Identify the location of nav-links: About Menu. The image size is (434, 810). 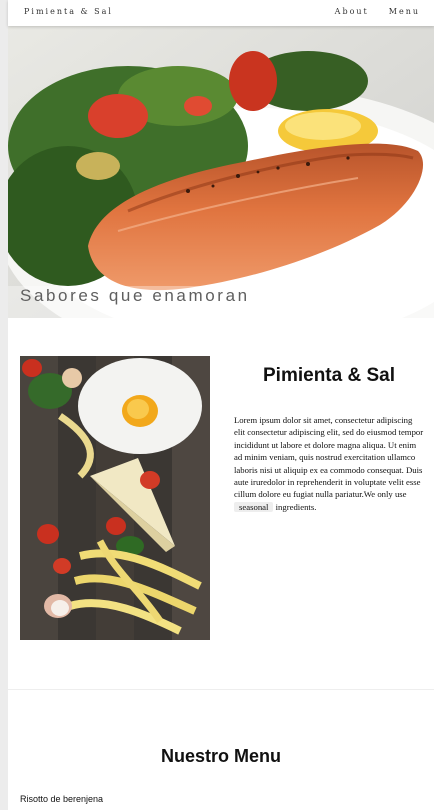
(377, 11).